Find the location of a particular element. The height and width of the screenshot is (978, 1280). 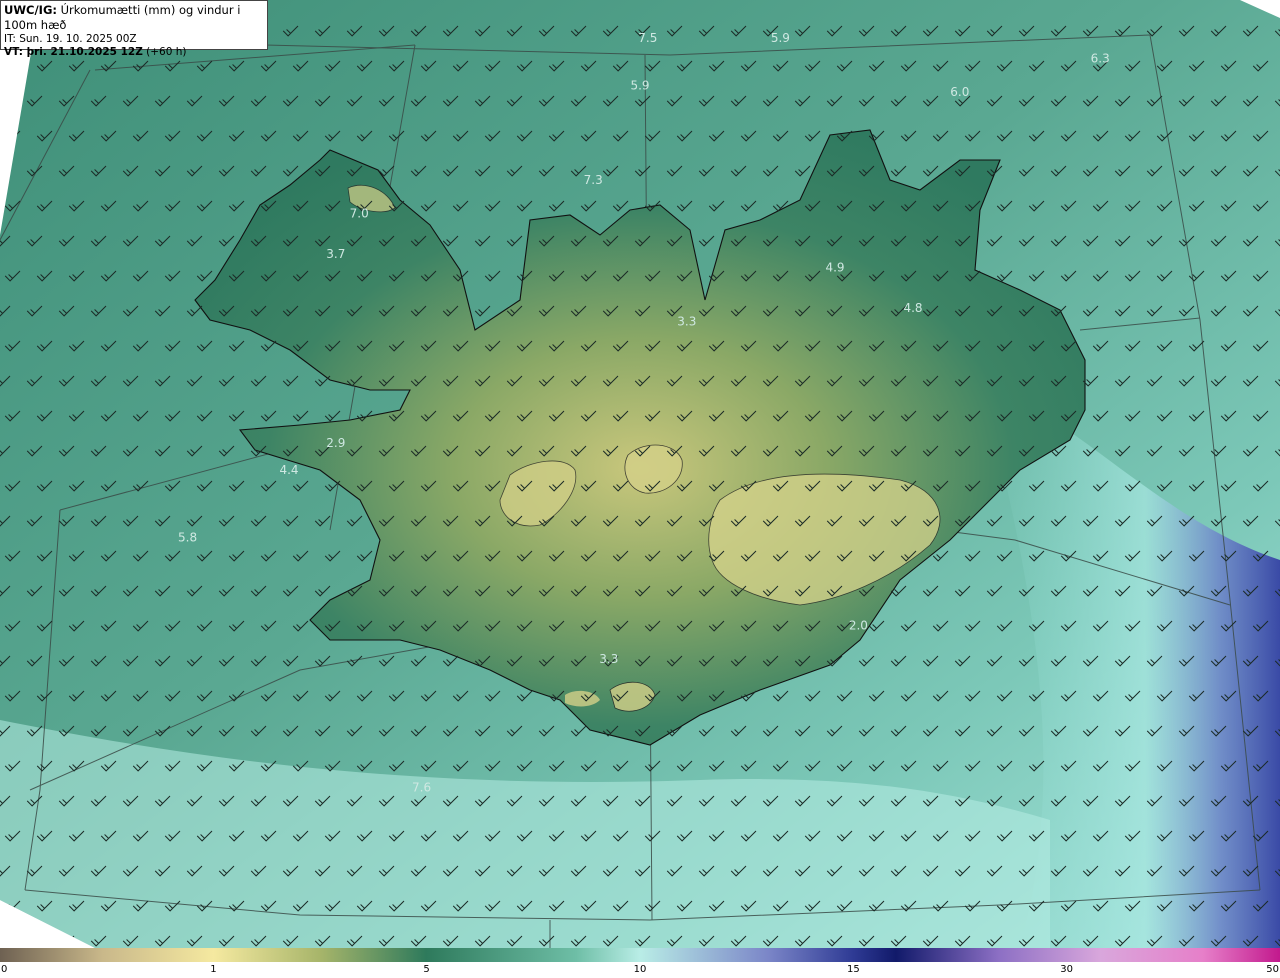

colorbar-tick: 5 is located at coordinates (426, 969).